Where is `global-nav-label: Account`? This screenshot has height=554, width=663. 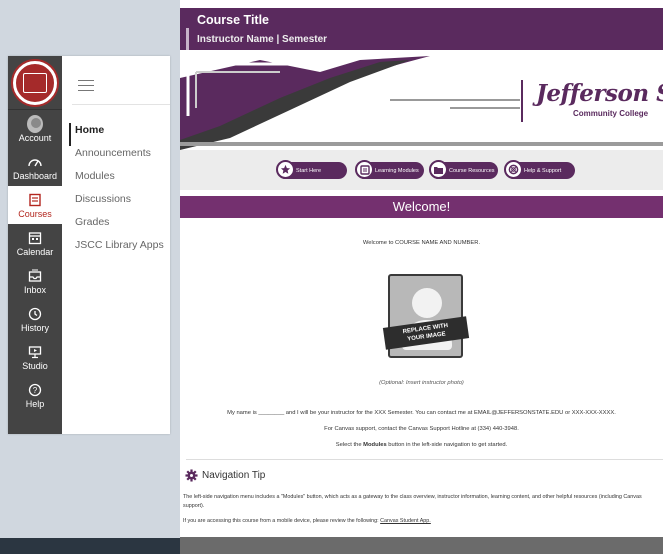
global-nav-label: Account is located at coordinates (35, 137).